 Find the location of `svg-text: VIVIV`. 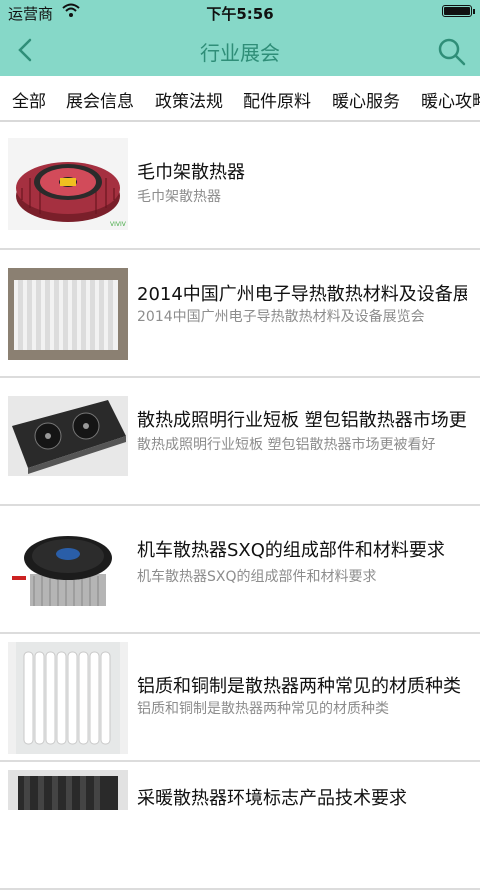

svg-text: VIVIV is located at coordinates (118, 224).